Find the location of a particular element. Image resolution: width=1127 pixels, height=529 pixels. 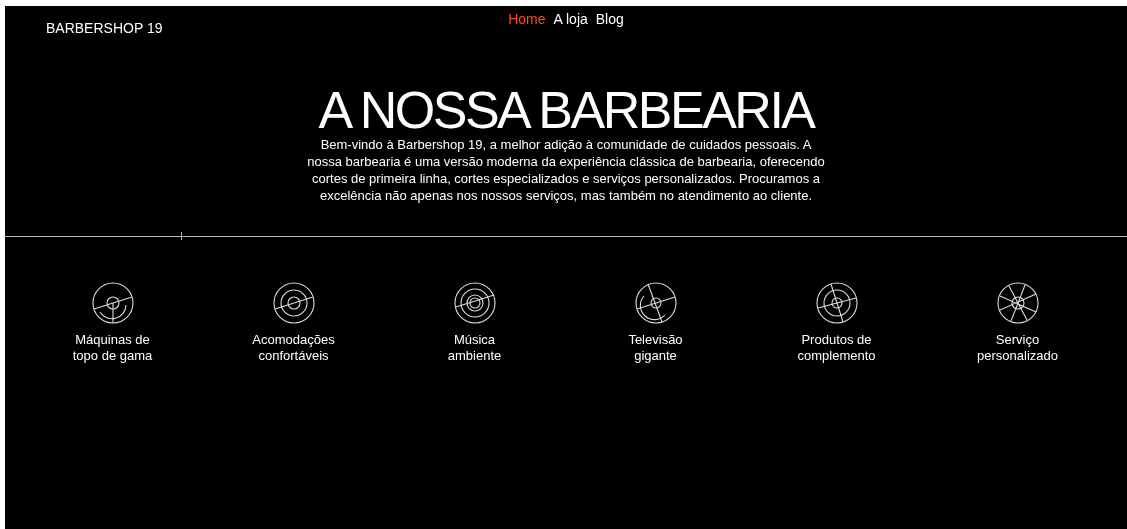

feature-label: Máquinas de topo de gama is located at coordinates (112, 348).